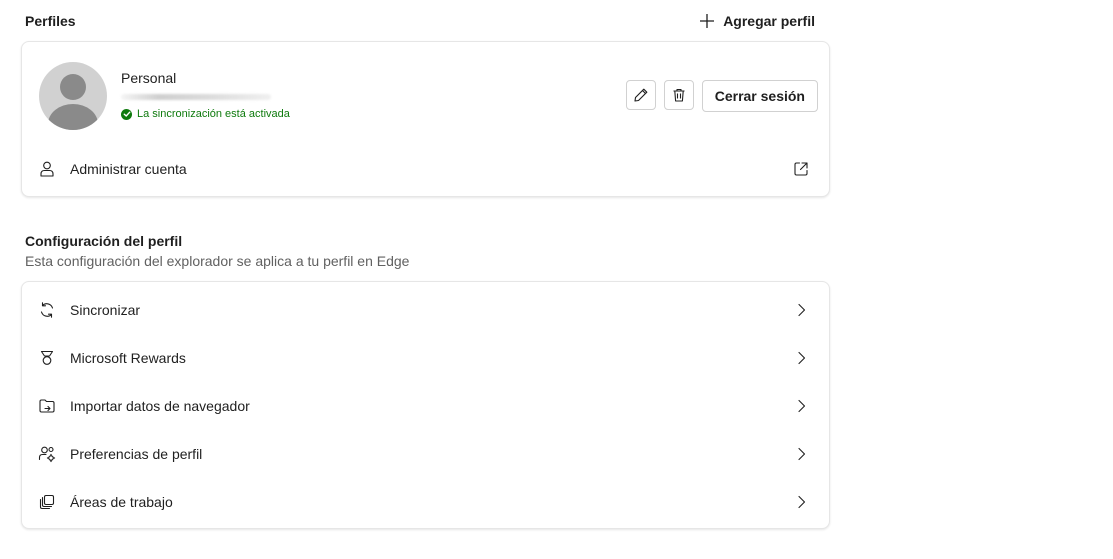  I want to click on settings-item-label: Sincronizar, so click(105, 310).